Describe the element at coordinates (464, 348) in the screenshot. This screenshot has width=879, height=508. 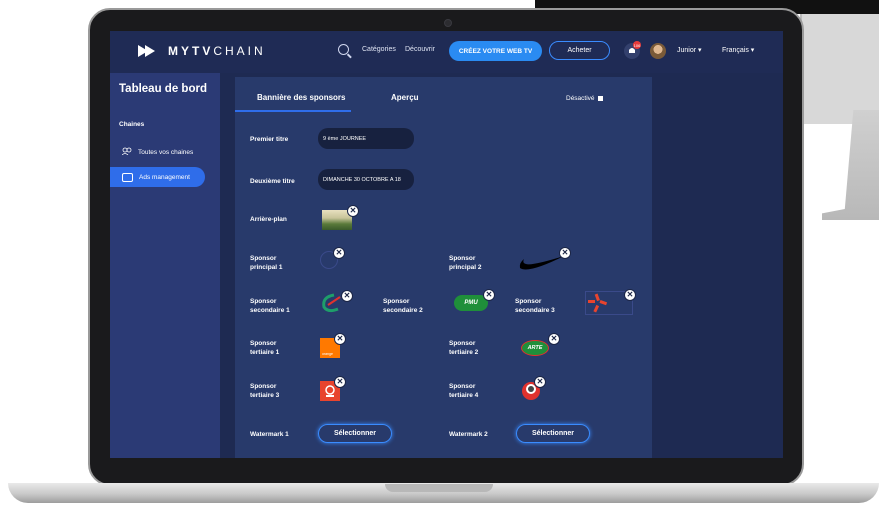
I see `sponsor-tertiaire-2-label: Sponsor tertiaire 2` at that location.